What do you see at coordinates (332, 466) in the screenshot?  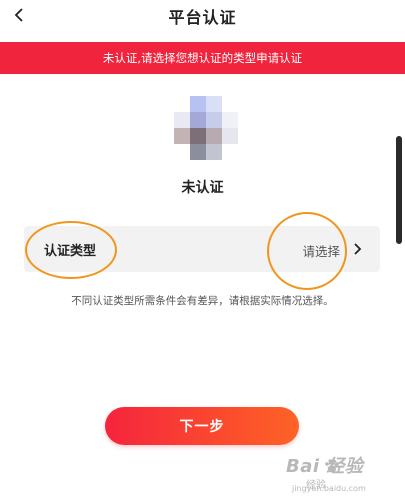 I see `paw-icon` at bounding box center [332, 466].